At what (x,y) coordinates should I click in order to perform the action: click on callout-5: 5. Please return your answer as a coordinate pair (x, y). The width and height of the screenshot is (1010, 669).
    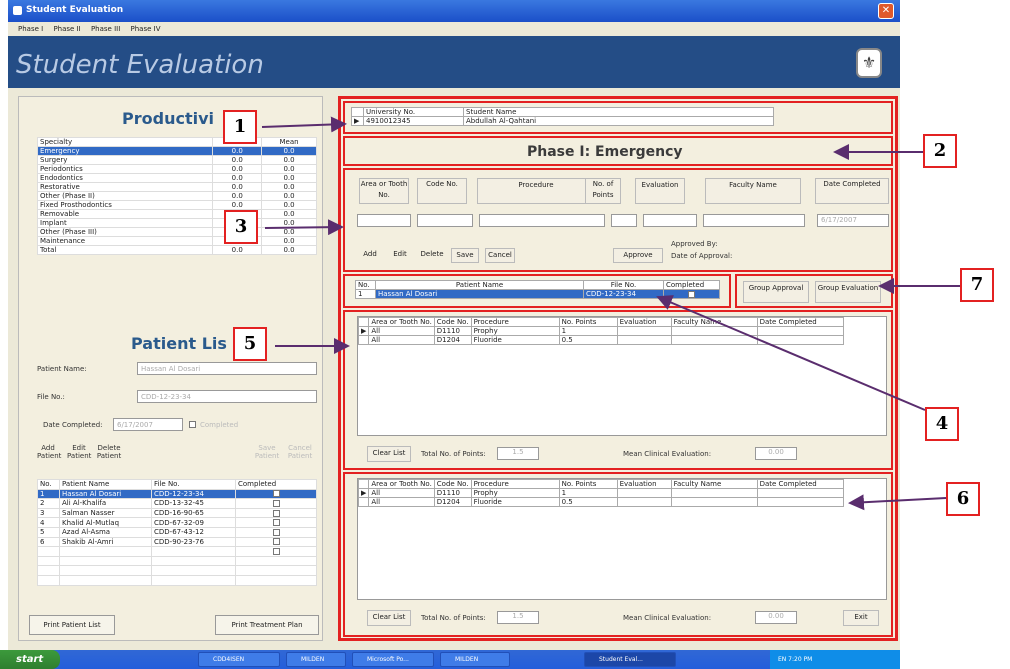
    Looking at the image, I should click on (250, 344).